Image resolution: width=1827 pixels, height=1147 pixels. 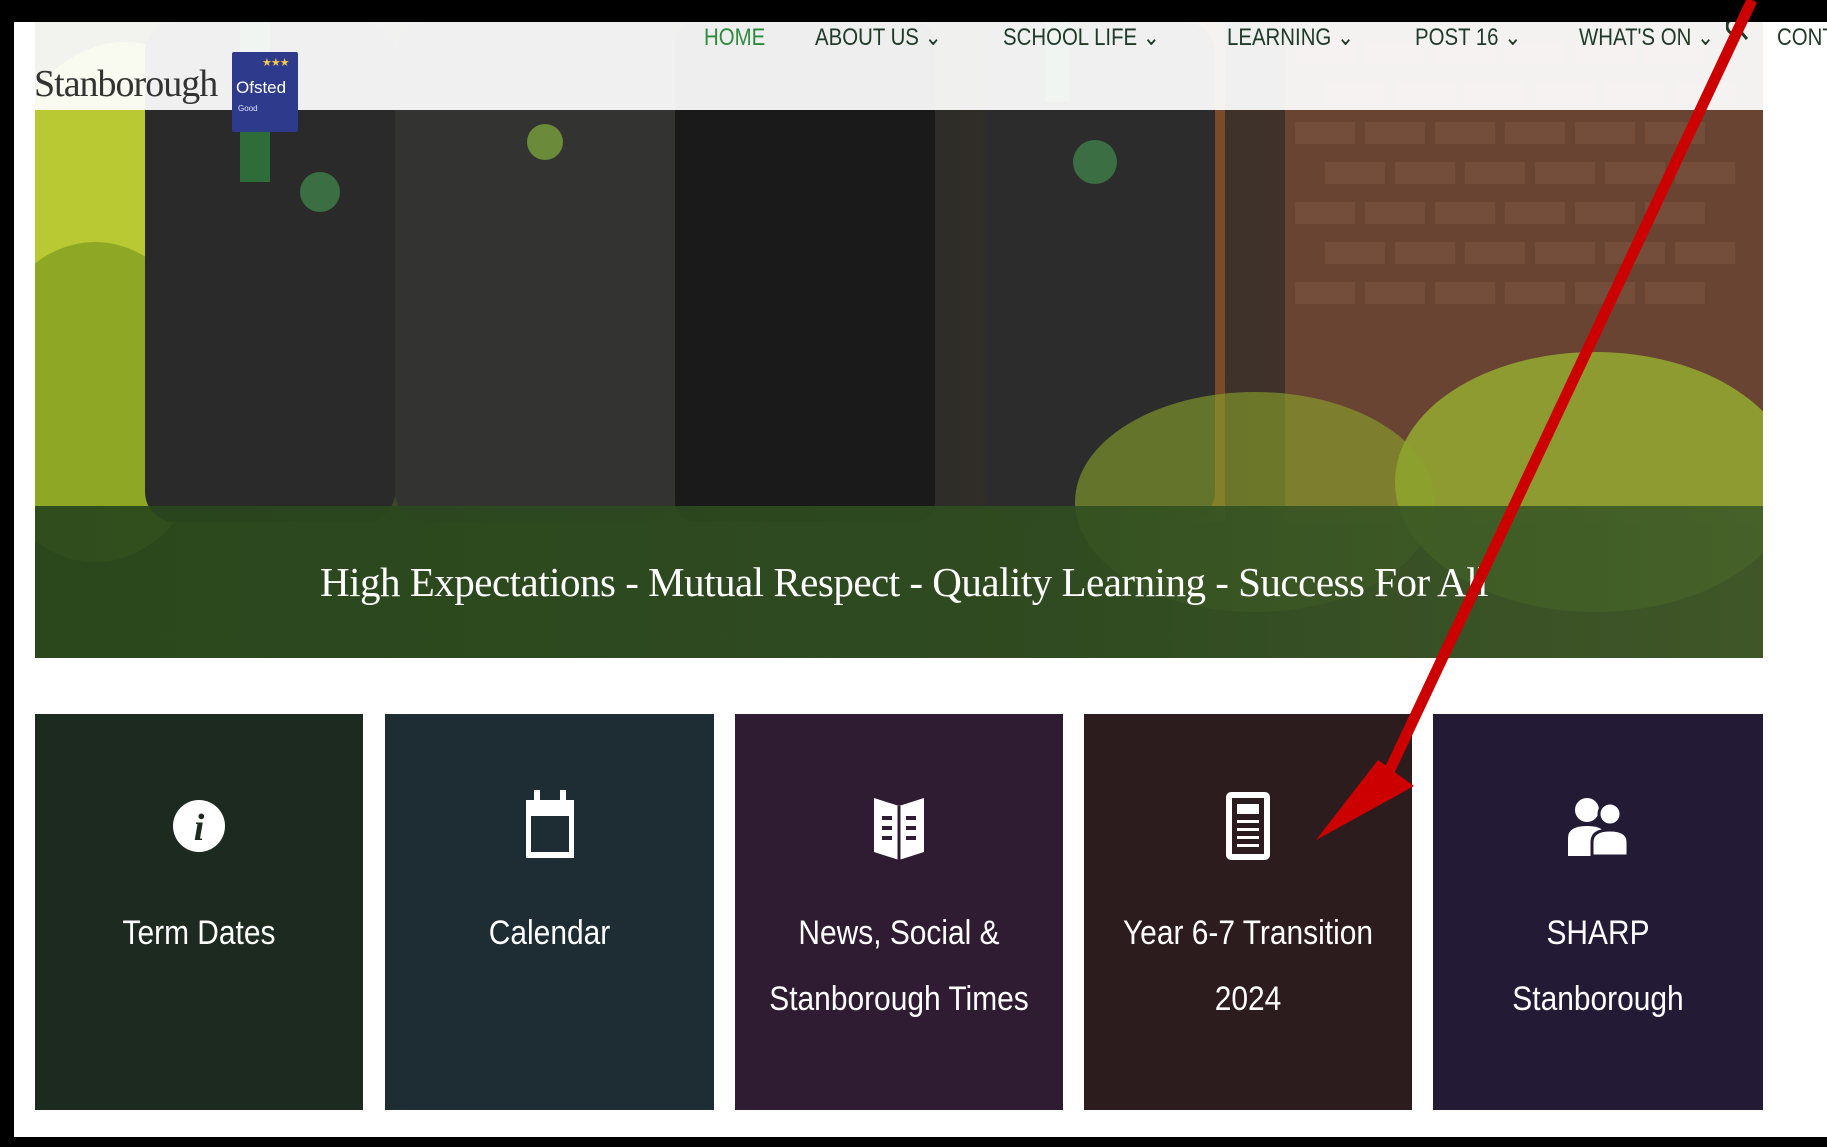 I want to click on tile-label: Calendar, so click(x=549, y=933).